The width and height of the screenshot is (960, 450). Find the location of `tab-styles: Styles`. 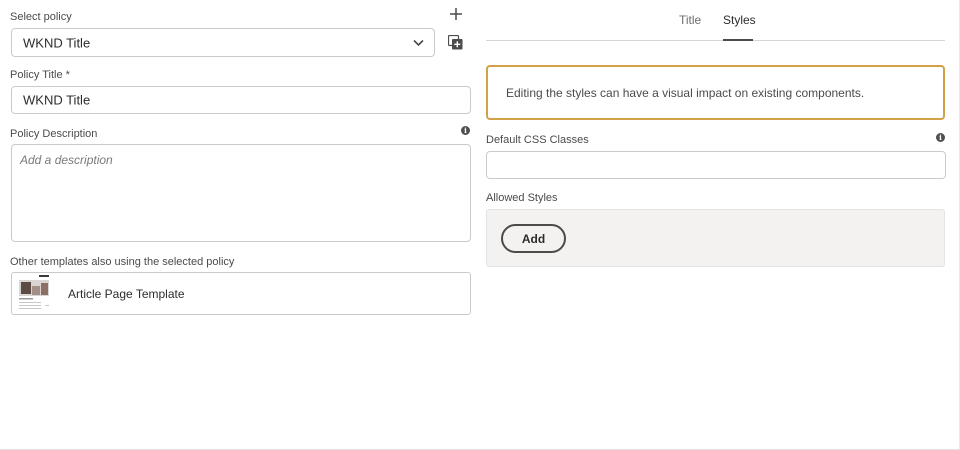

tab-styles: Styles is located at coordinates (739, 20).